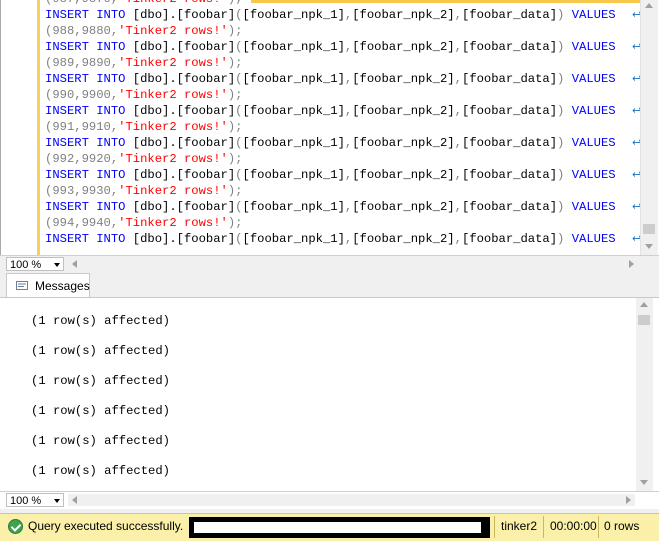 This screenshot has height=541, width=659. What do you see at coordinates (82, 159) in the screenshot?
I see `sql-token: (992,9920,` at bounding box center [82, 159].